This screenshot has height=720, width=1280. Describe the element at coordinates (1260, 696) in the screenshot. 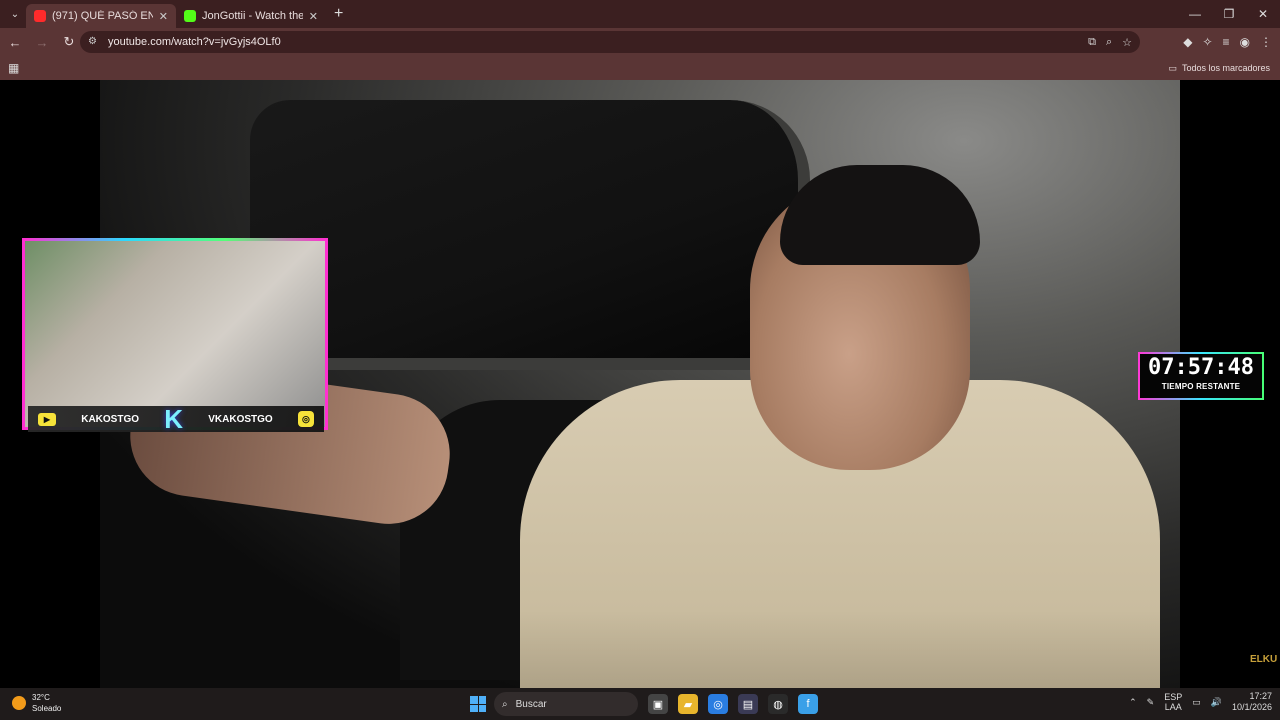

I see `time: 17:27` at that location.